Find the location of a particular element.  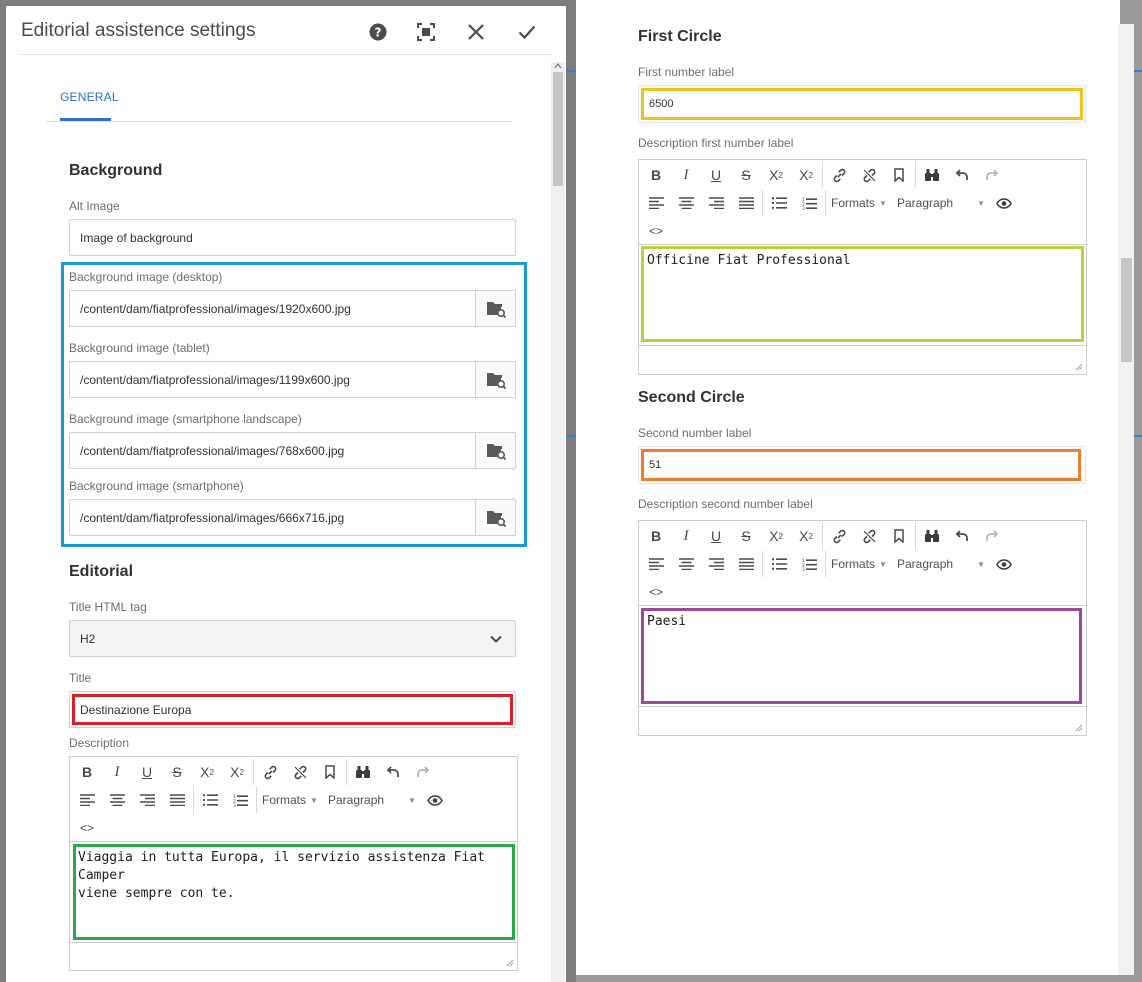

binoculars-icon is located at coordinates (932, 536).